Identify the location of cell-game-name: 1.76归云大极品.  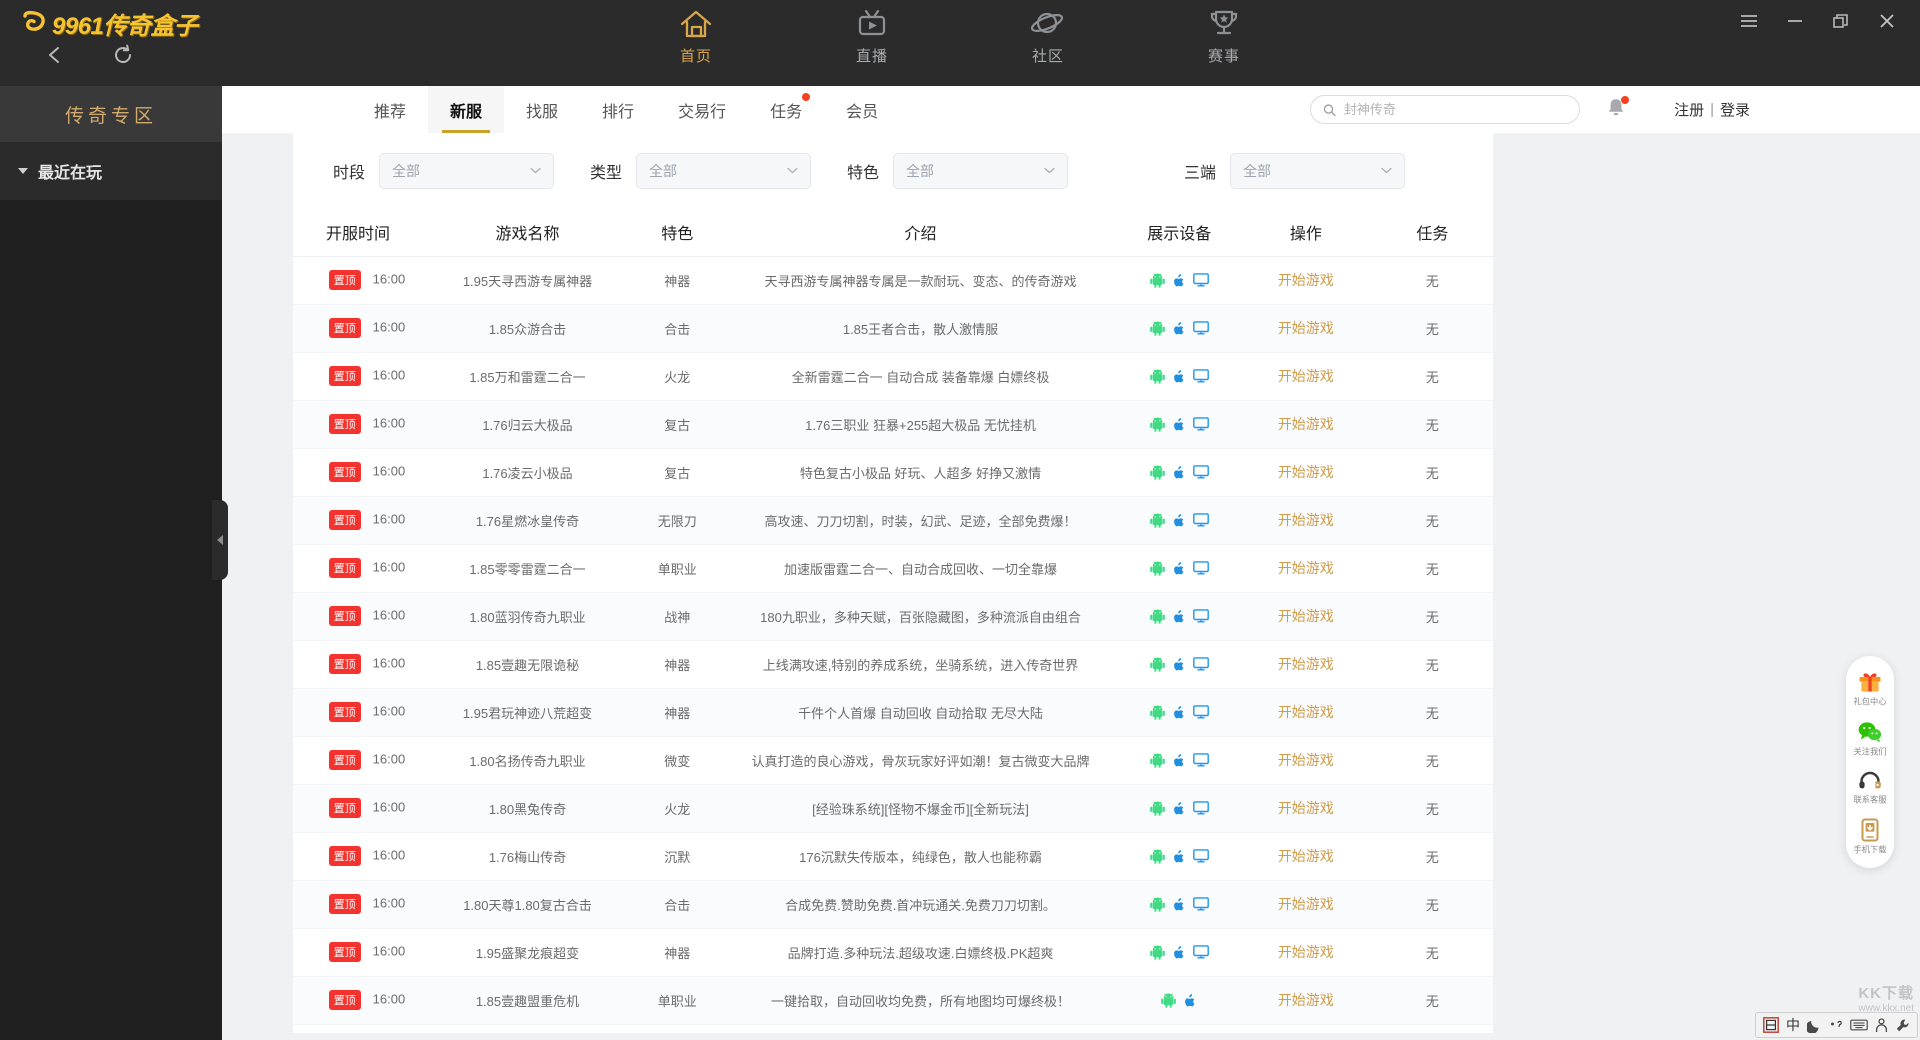
(527, 424).